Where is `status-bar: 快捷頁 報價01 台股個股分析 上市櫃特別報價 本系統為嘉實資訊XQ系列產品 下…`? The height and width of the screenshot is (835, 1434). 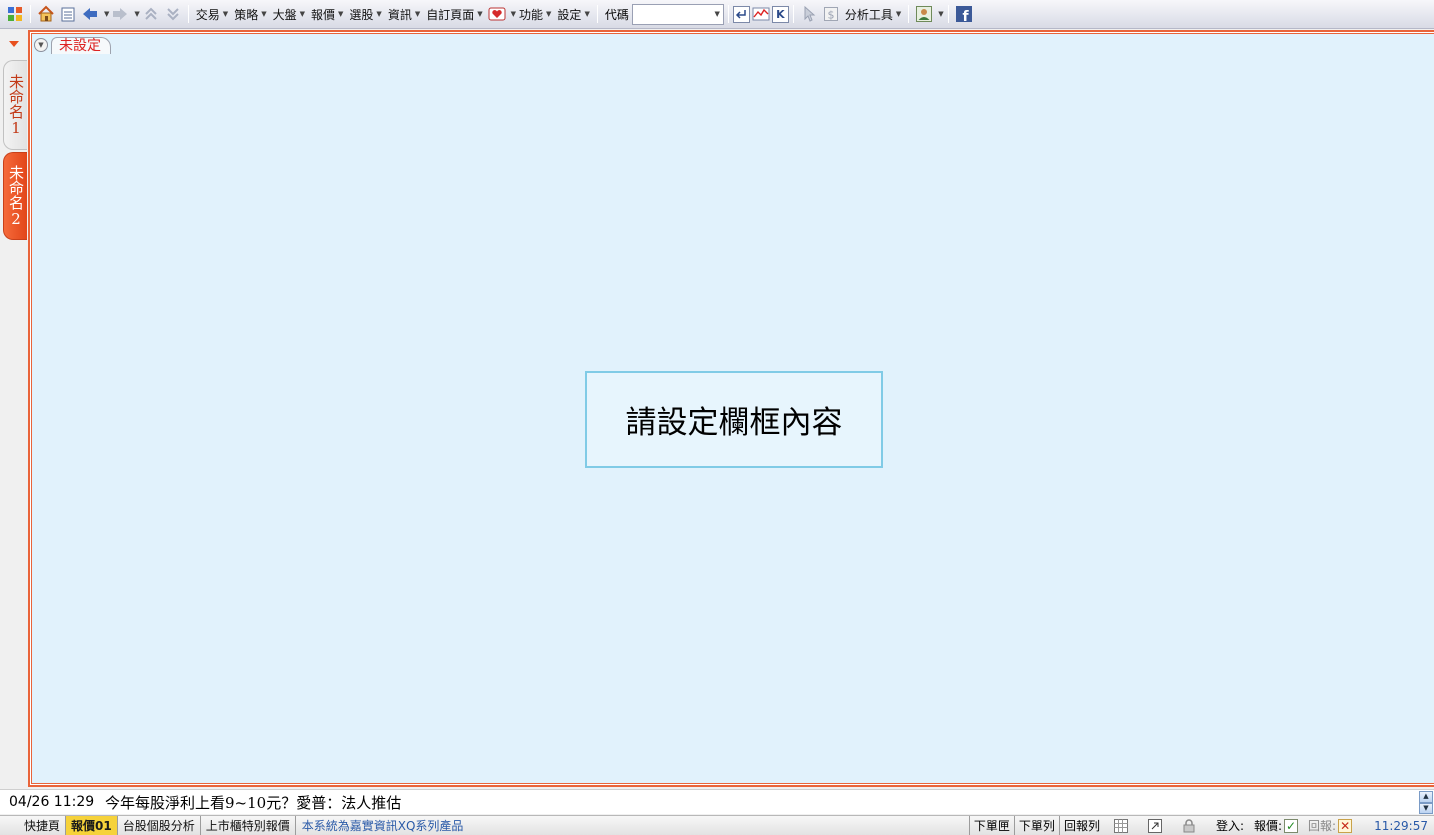
status-bar: 快捷頁 報價01 台股個股分析 上市櫃特別報價 本系統為嘉實資訊XQ系列產品 下… is located at coordinates (717, 825).